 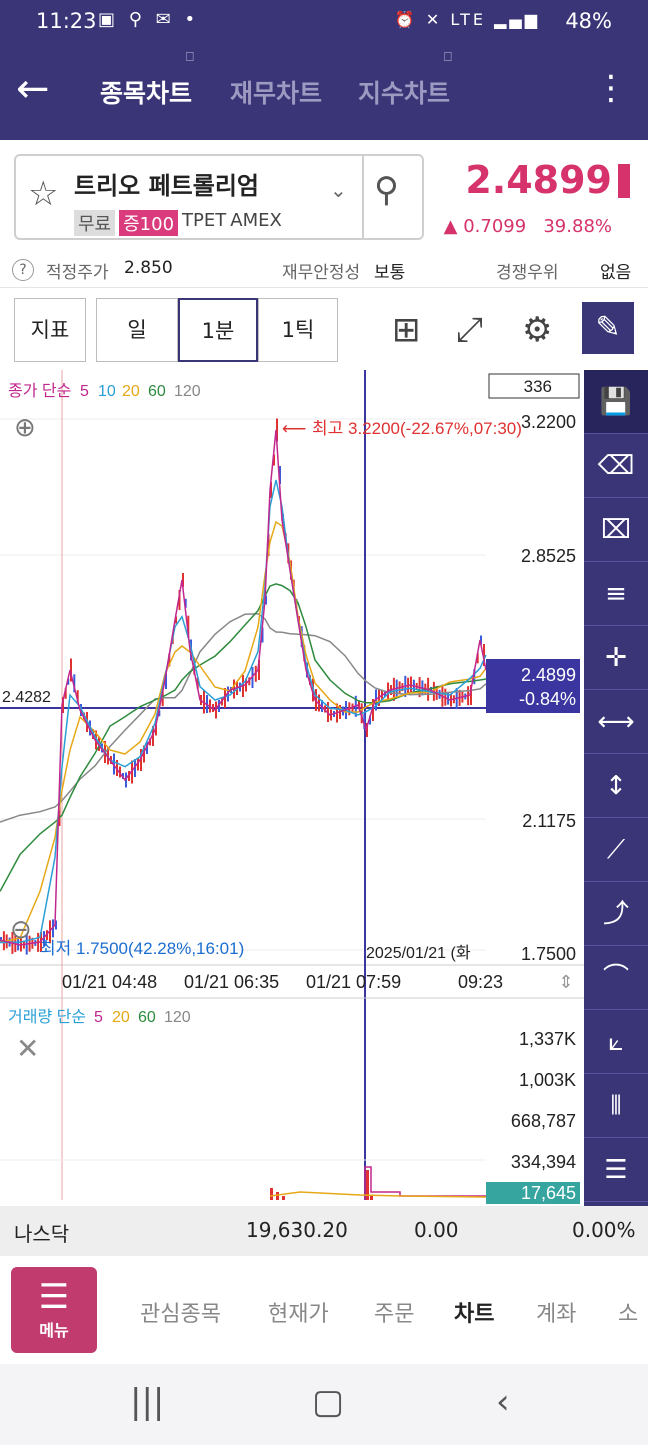 What do you see at coordinates (547, 1080) in the screenshot?
I see `vol-tick: 1,003K` at bounding box center [547, 1080].